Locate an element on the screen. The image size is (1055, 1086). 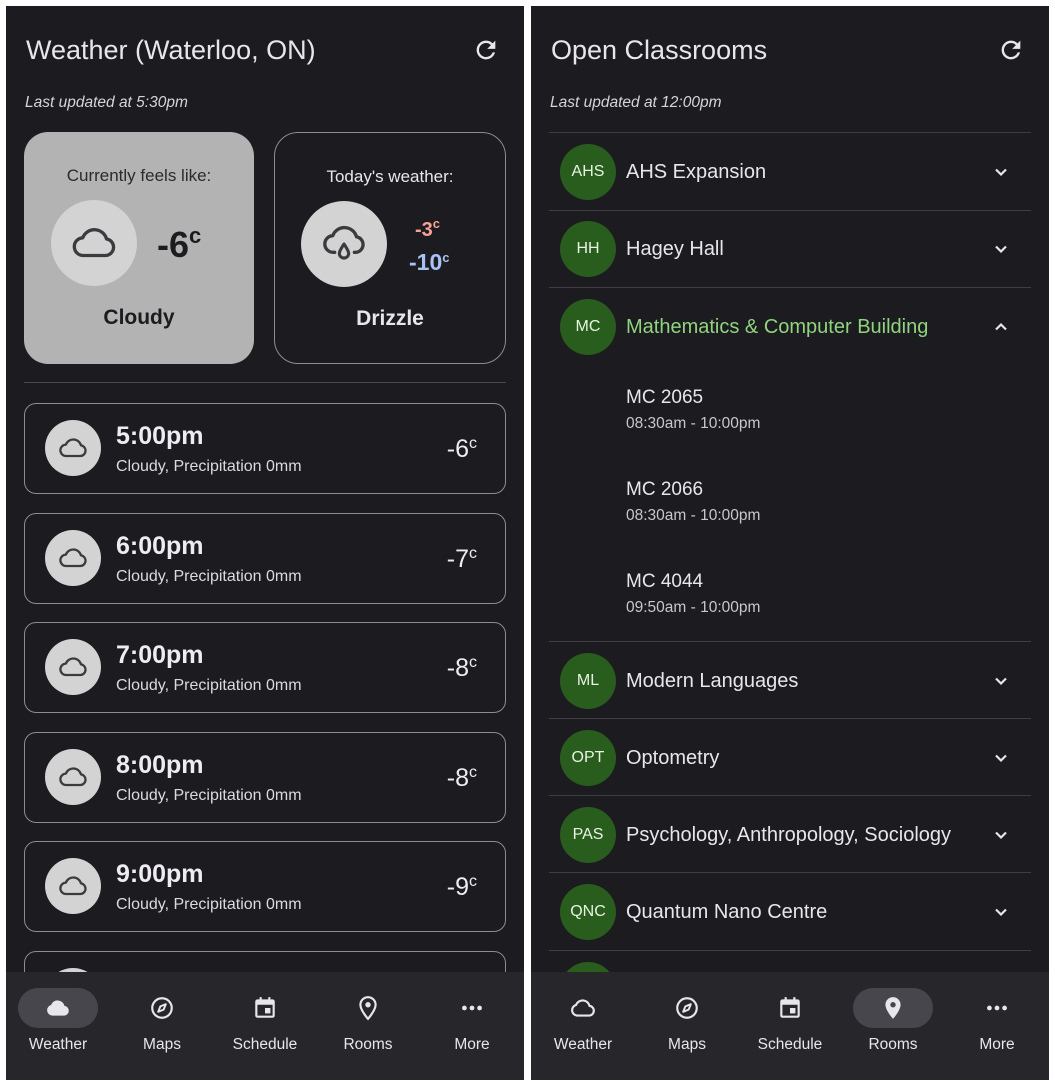
hourly-item: 5:00pm Cloudy, Precipitation 0mm -6c is located at coordinates (265, 448).